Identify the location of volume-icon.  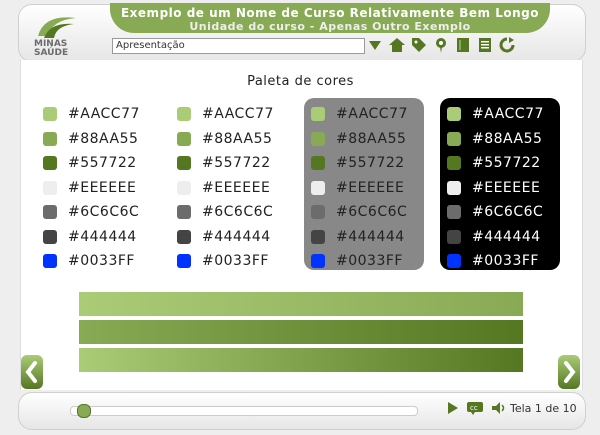
(499, 410).